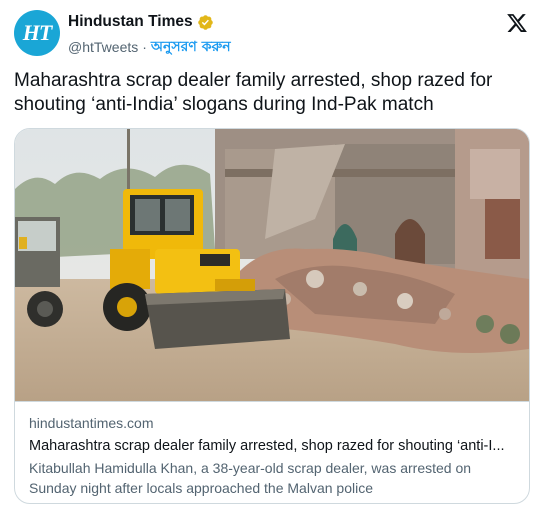  I want to click on author-name-row: Hindustan Times, so click(141, 22).